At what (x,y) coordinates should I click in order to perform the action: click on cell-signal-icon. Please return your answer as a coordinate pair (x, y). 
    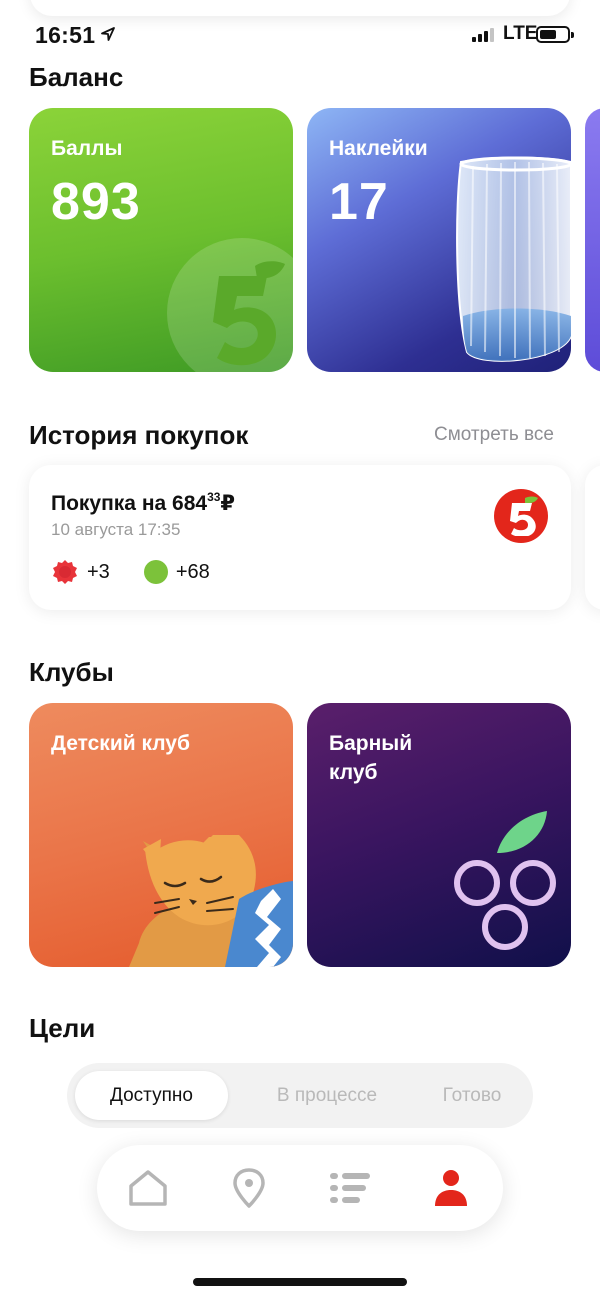
    Looking at the image, I should click on (483, 34).